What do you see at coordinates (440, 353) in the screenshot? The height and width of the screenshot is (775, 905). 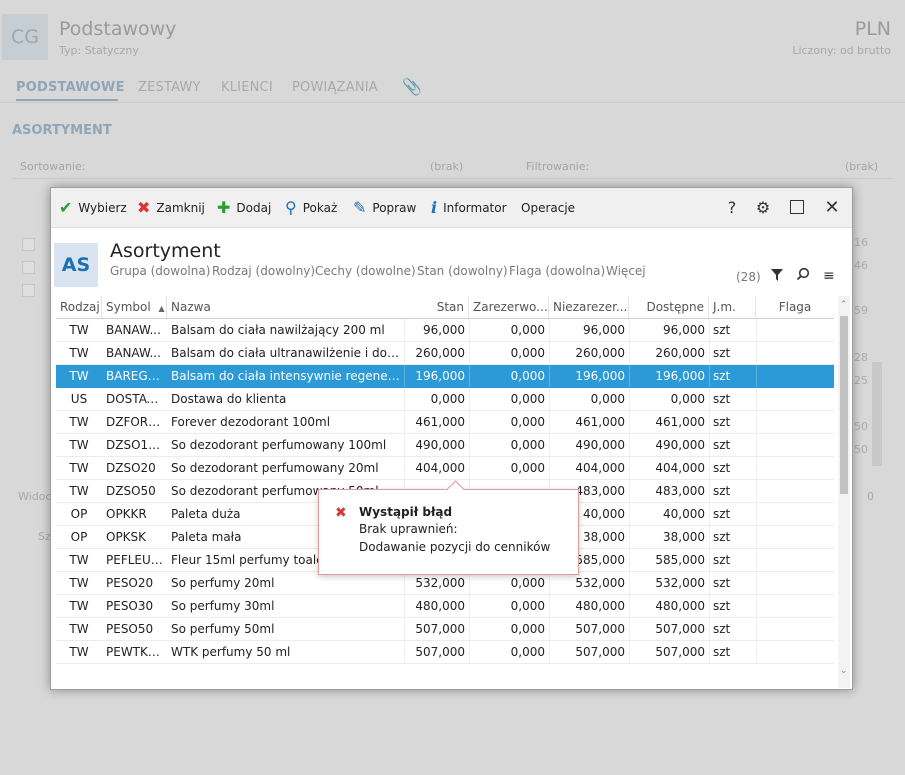 I see `cell-stan: 260,000` at bounding box center [440, 353].